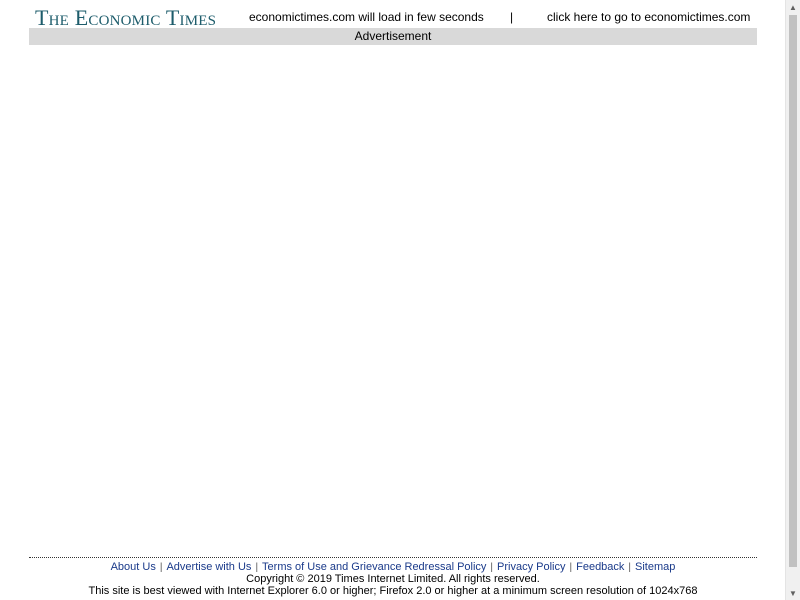  What do you see at coordinates (793, 7) in the screenshot?
I see `triangle-up-icon: ▲` at bounding box center [793, 7].